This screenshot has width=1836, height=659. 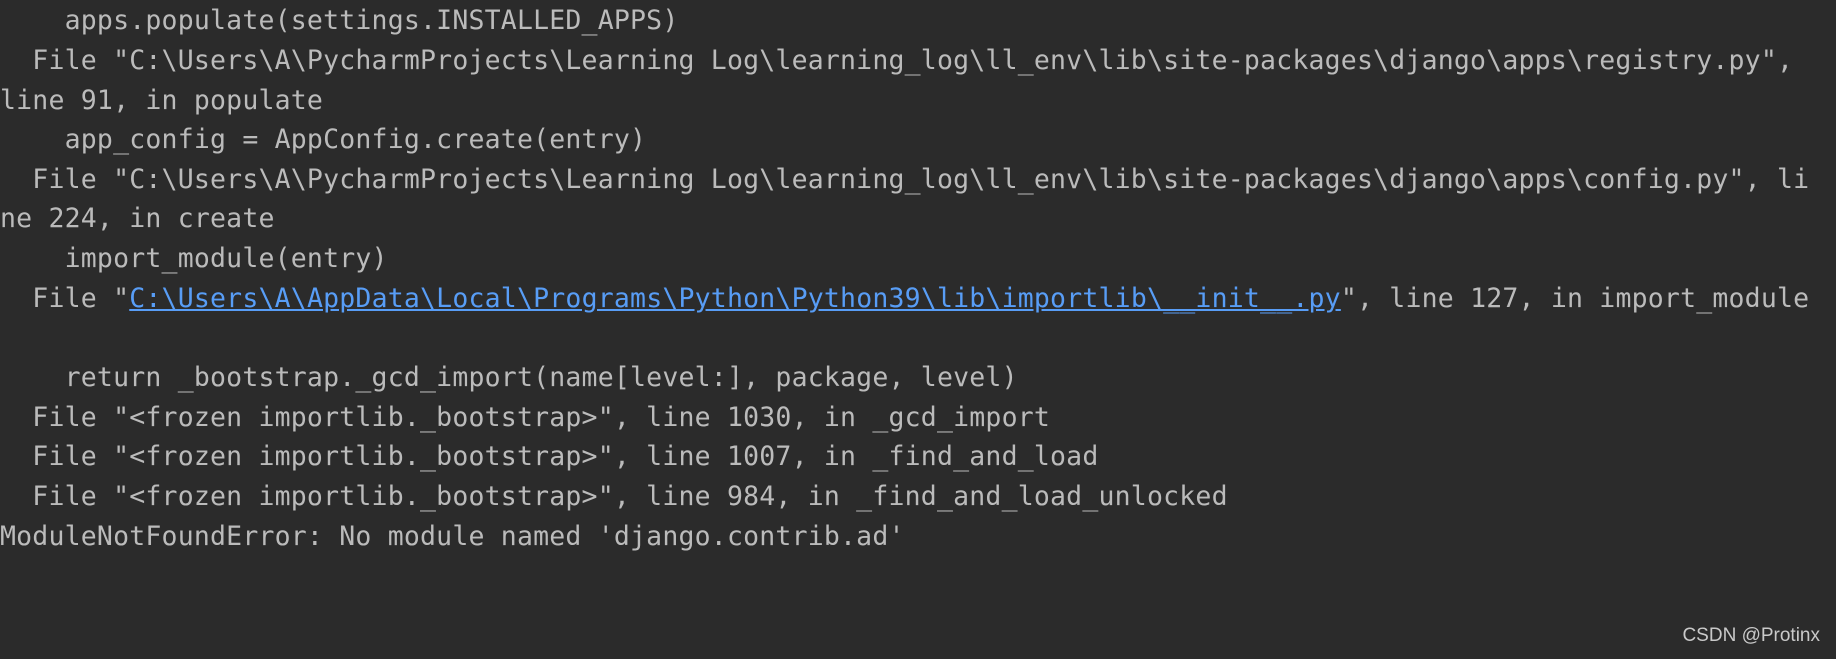 What do you see at coordinates (1751, 635) in the screenshot?
I see `watermark: CSDN @Protinx` at bounding box center [1751, 635].